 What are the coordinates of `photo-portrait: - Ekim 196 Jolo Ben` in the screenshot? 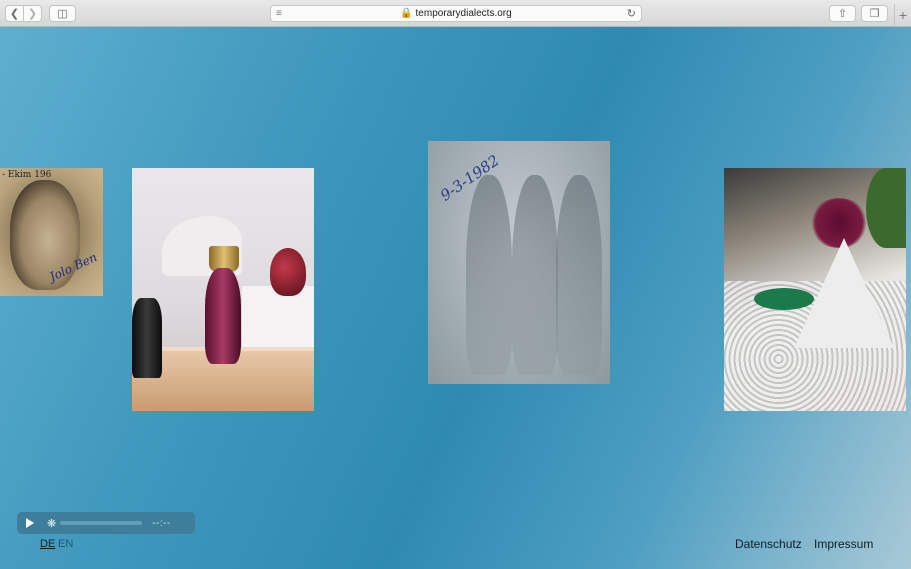 It's located at (51, 232).